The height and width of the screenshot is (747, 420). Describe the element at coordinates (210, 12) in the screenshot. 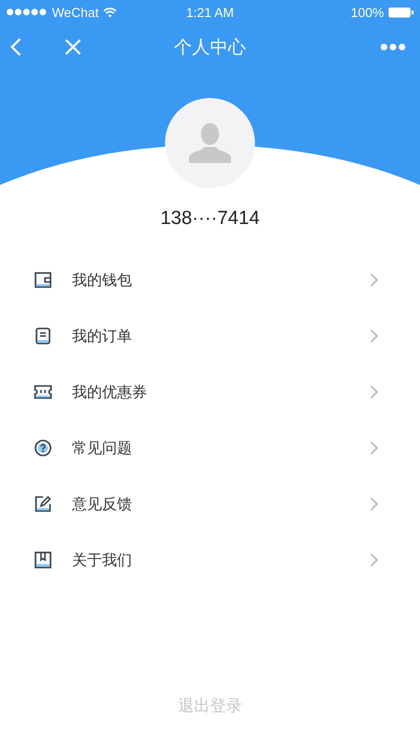

I see `status-time: 1:21 AM` at that location.